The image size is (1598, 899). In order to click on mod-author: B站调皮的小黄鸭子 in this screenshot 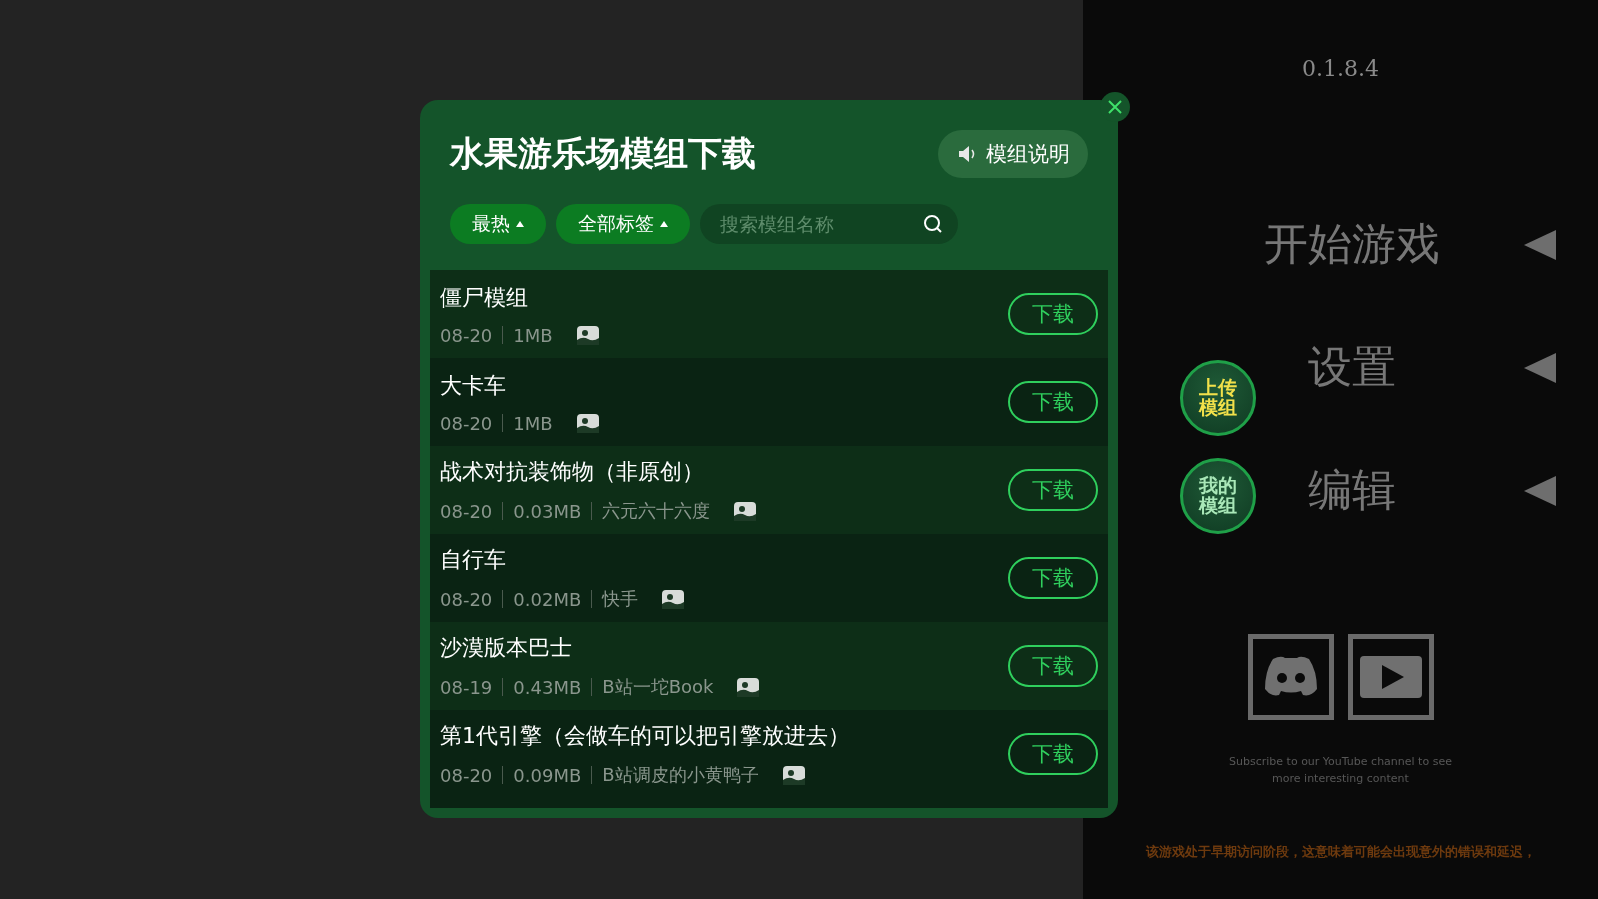, I will do `click(680, 775)`.